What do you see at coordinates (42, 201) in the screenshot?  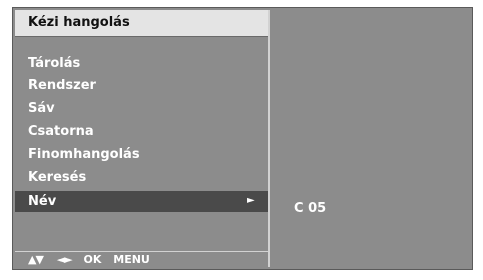 I see `menu-item-label: Név` at bounding box center [42, 201].